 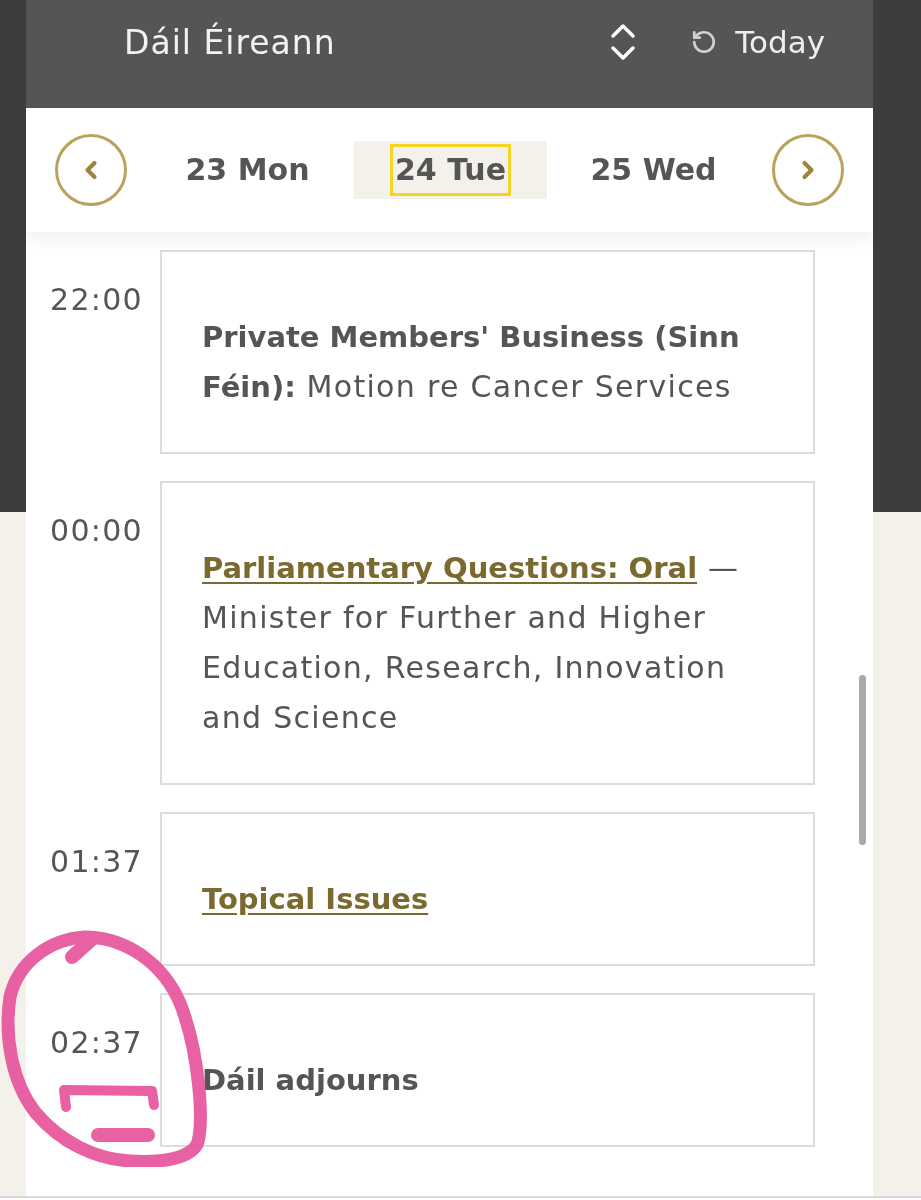 I want to click on event-description: Parliamentary Questions: Oral — Minister for Further and Higher Education, Research, Innovation and Science, so click(x=471, y=643).